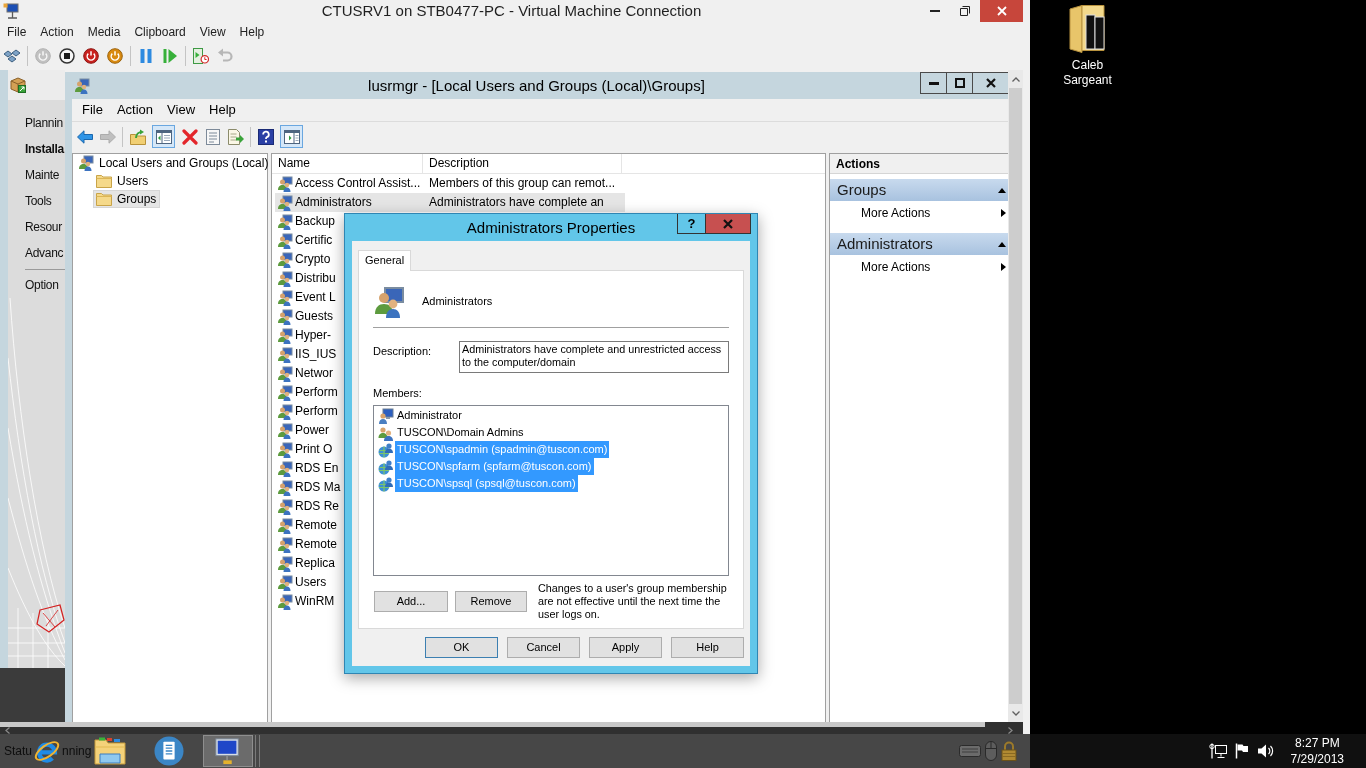  What do you see at coordinates (385, 260) in the screenshot?
I see `tab: General` at bounding box center [385, 260].